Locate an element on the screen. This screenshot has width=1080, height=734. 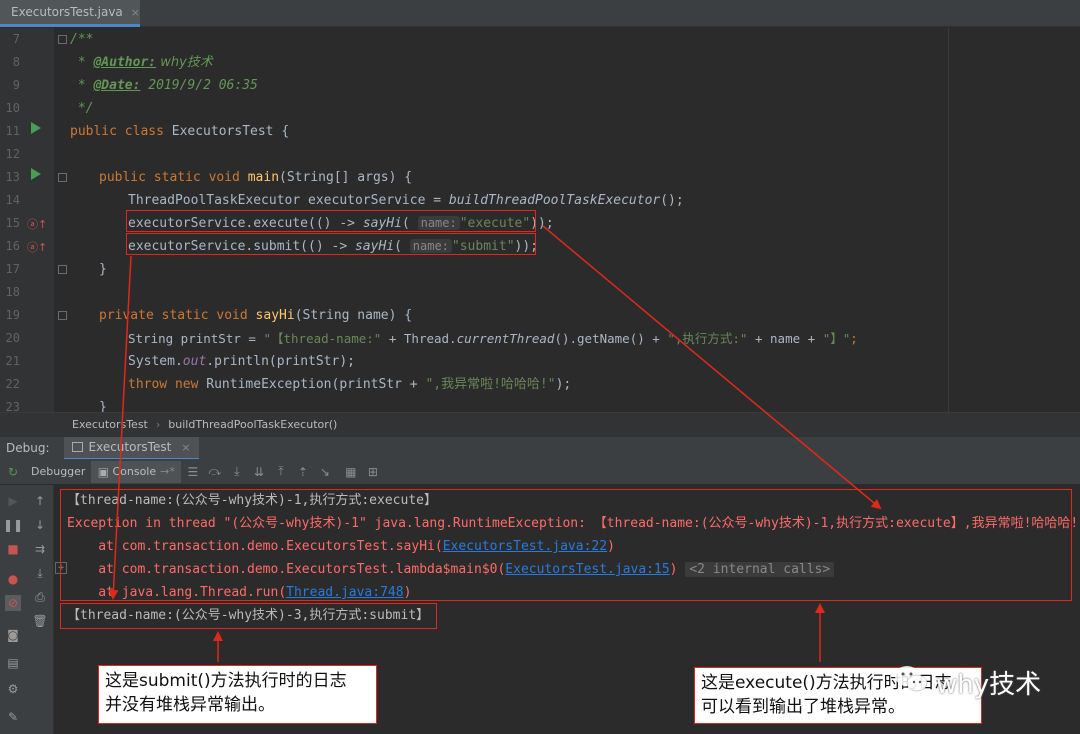
arrow-submit-to-output is located at coordinates (120, 427).